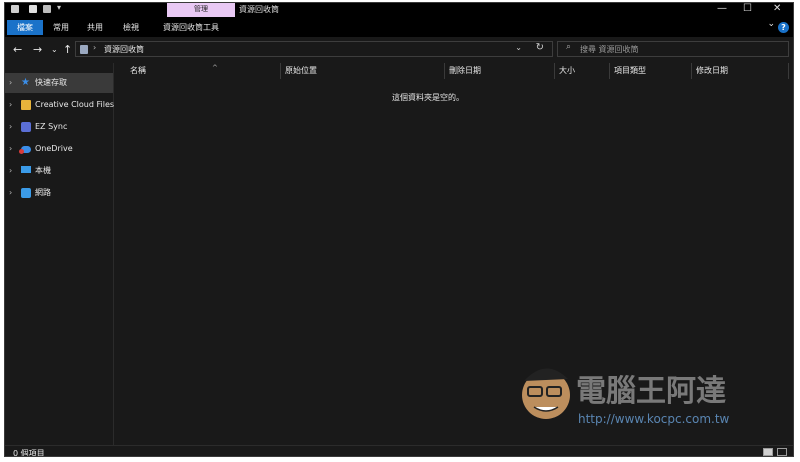  Describe the element at coordinates (29, 453) in the screenshot. I see `item-count: 0 個項目` at that location.